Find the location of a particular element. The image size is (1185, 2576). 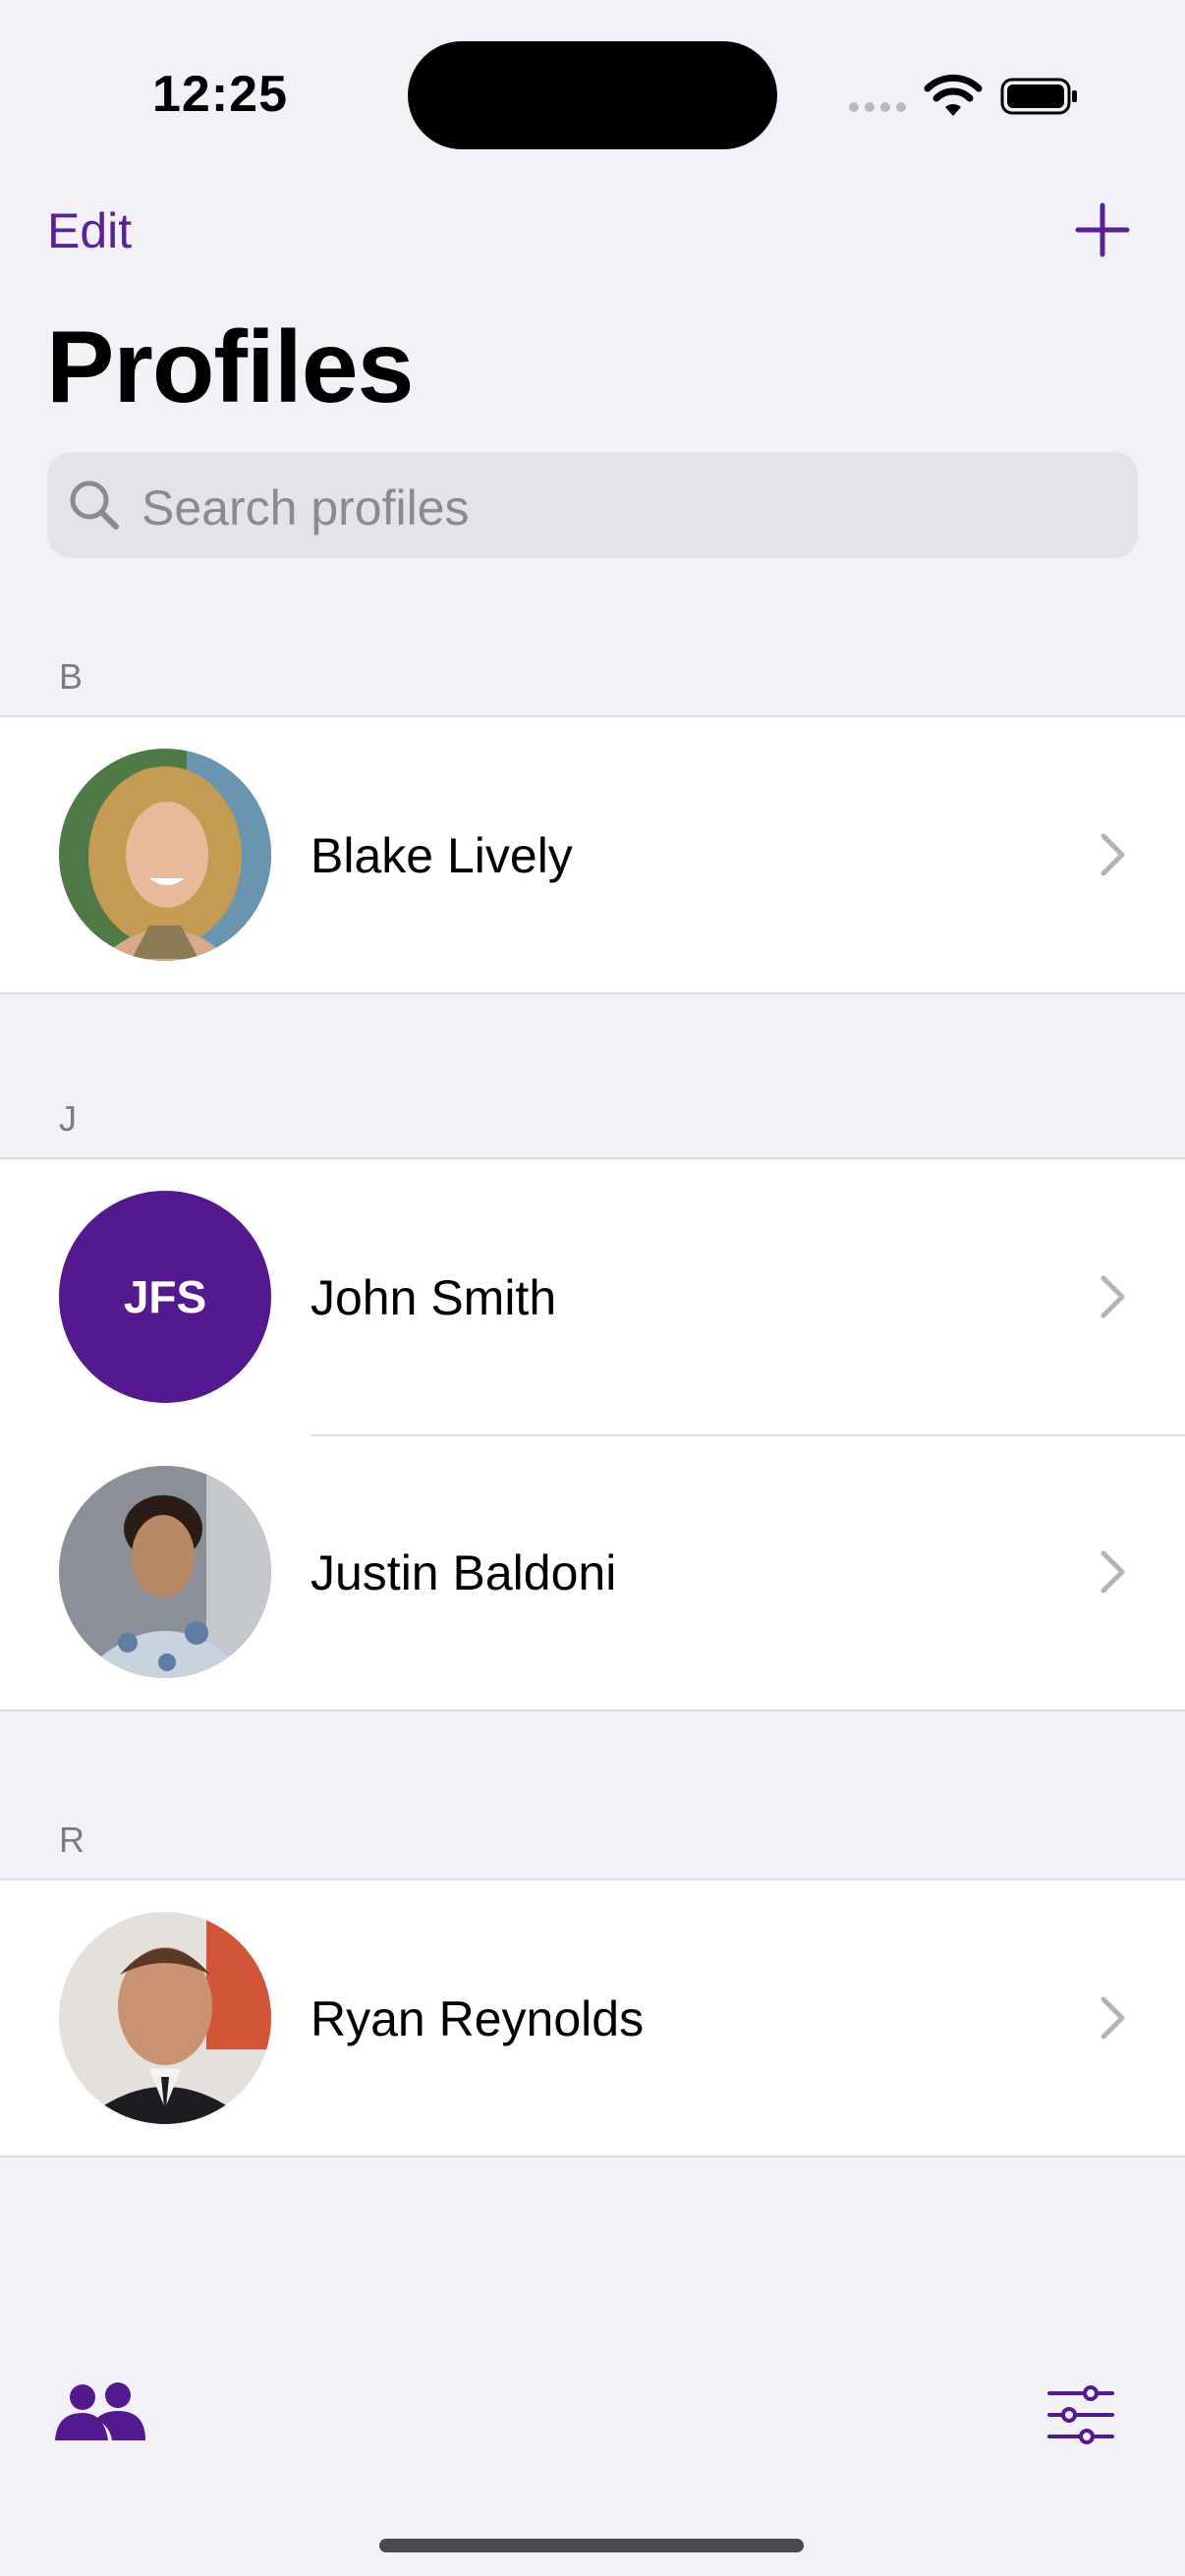

section-header-j: J is located at coordinates (68, 1118).